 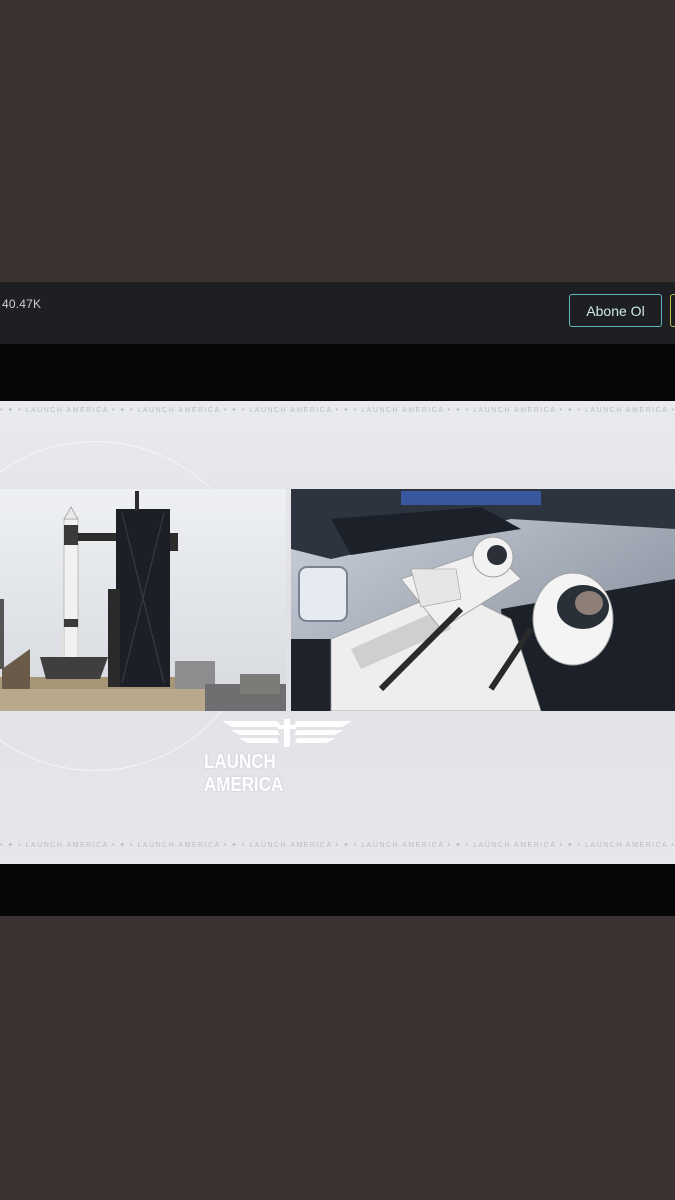 I want to click on right-feed-crew-cabin, so click(x=483, y=600).